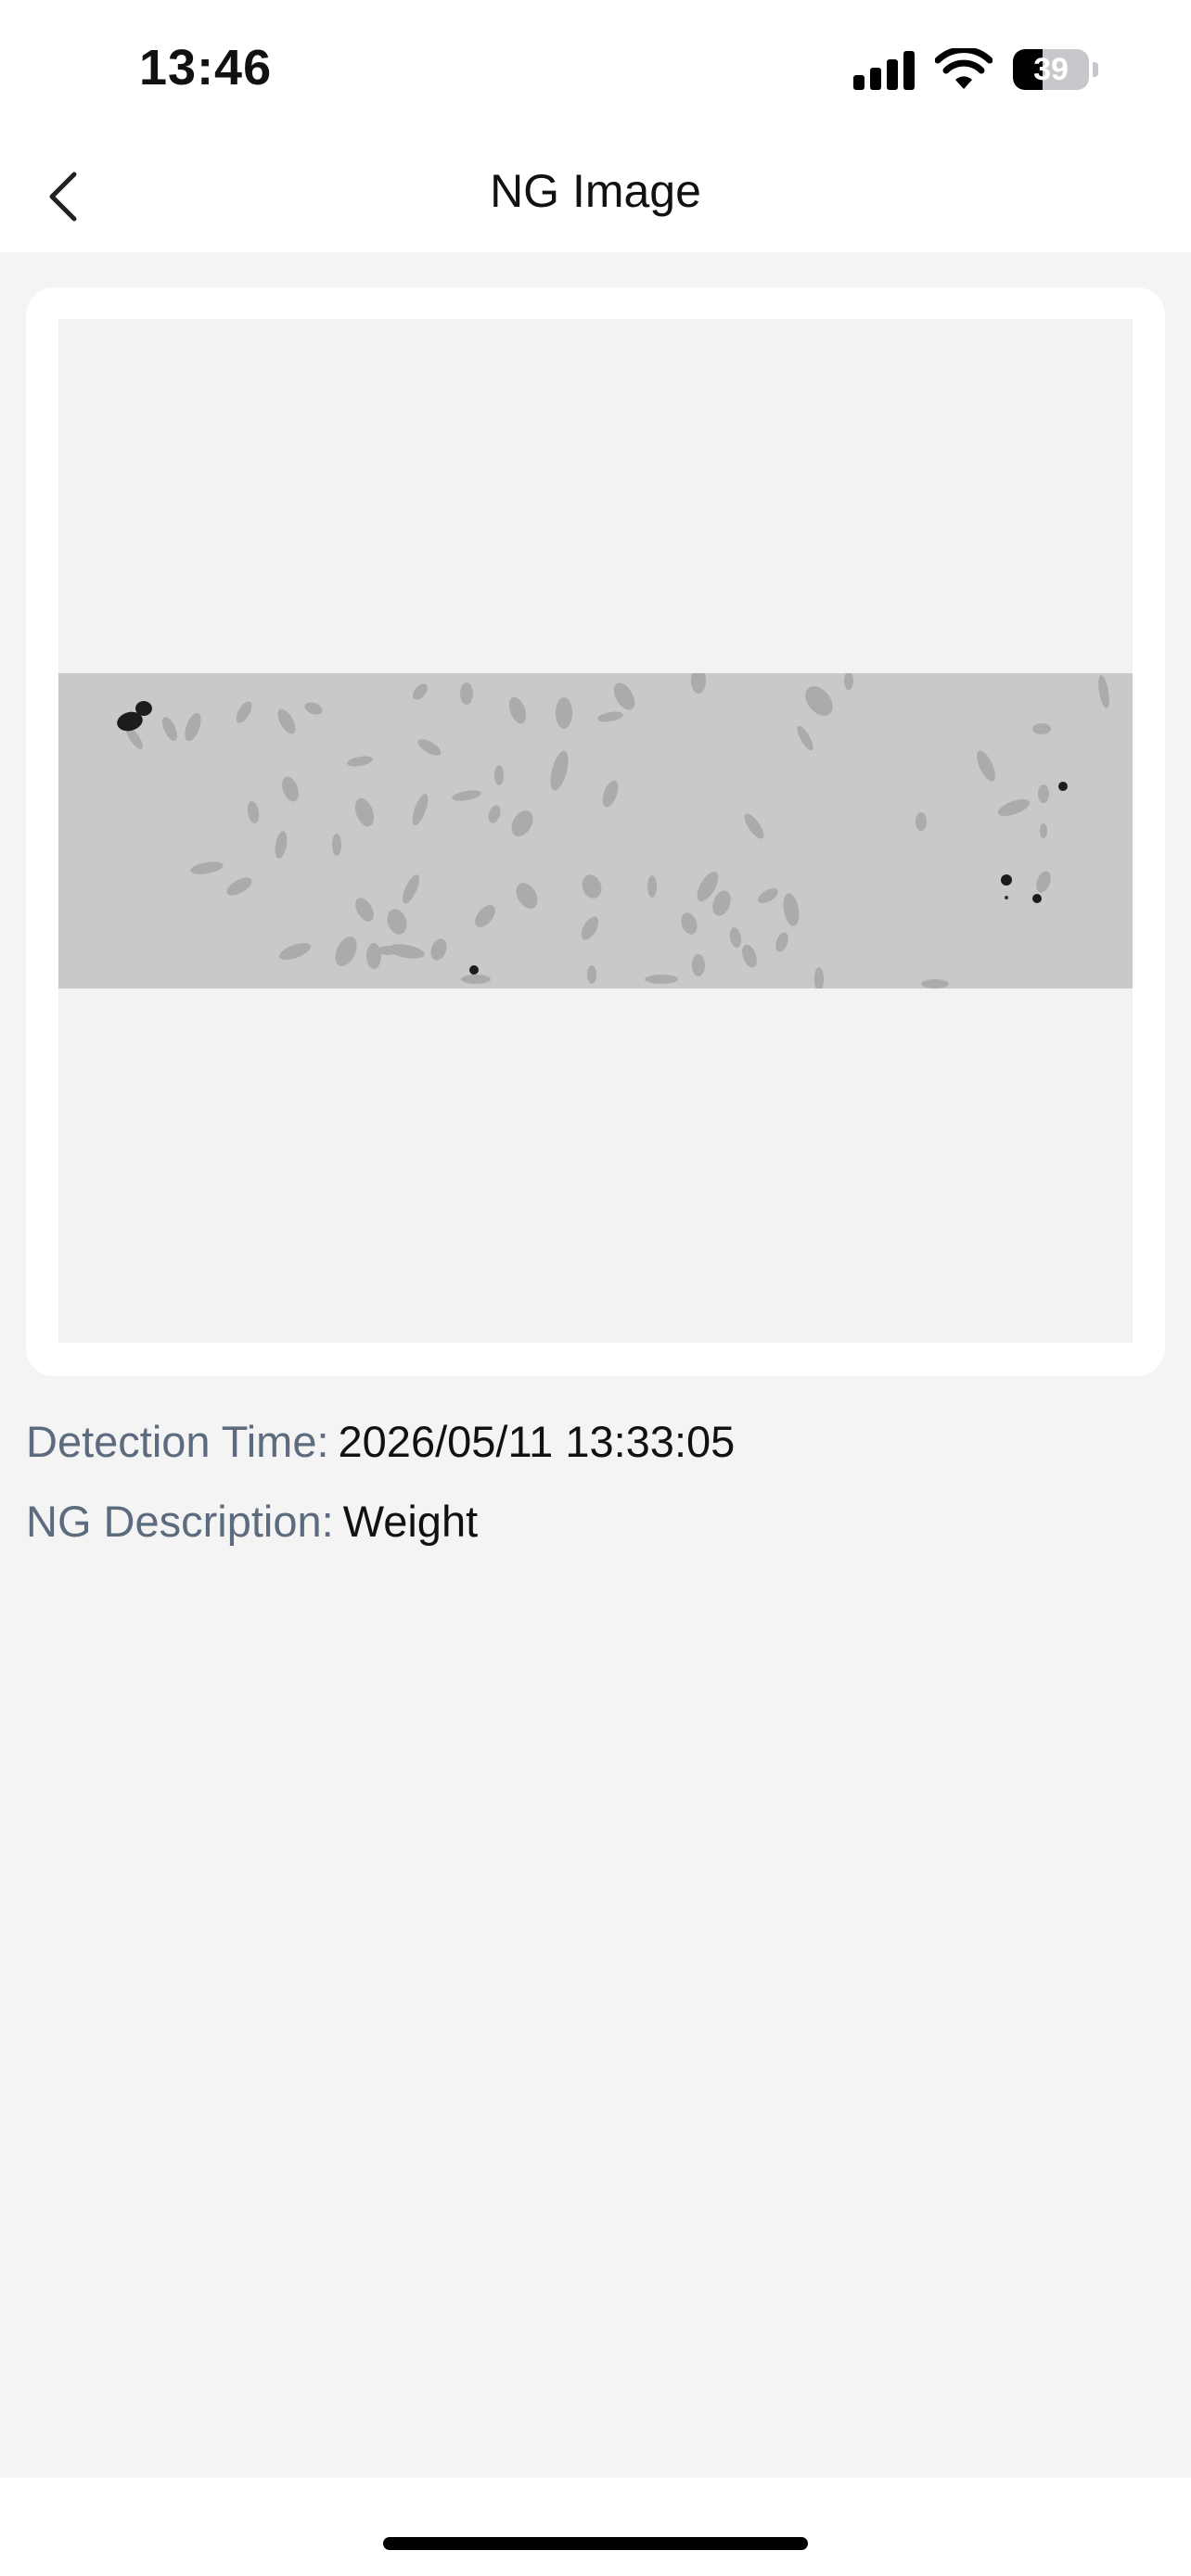  I want to click on back-button, so click(63, 196).